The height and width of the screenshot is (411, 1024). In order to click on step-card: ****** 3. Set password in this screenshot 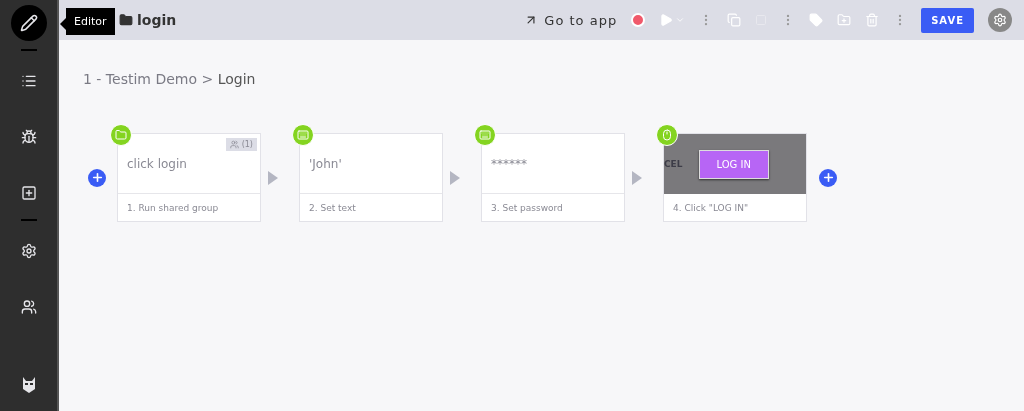, I will do `click(553, 177)`.